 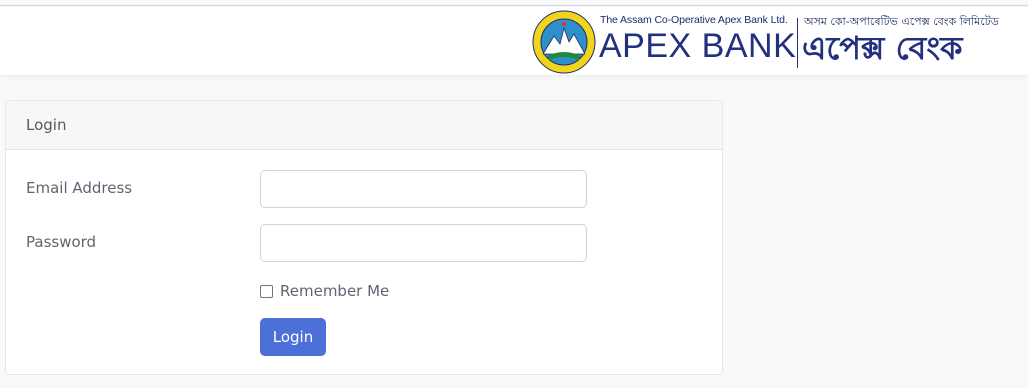 I want to click on top-border, so click(x=514, y=5).